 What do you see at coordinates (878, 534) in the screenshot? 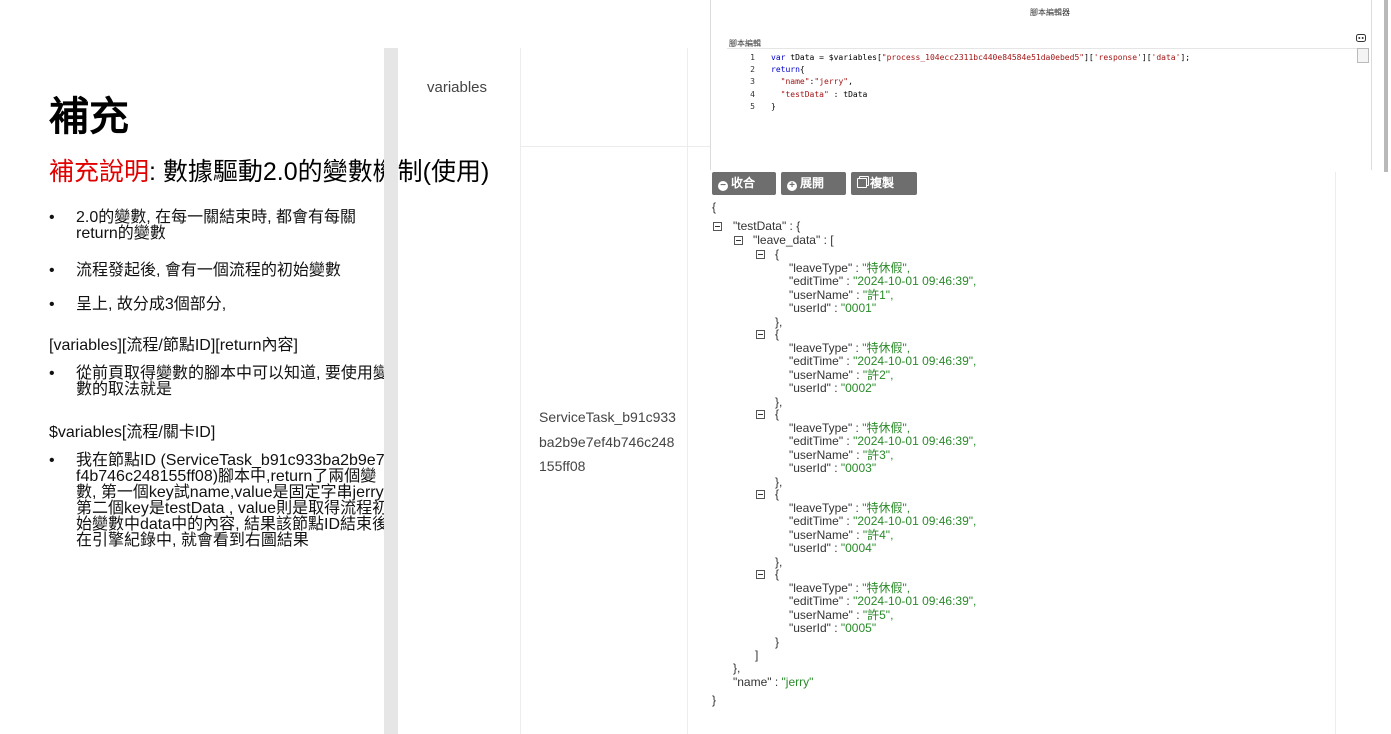
I see `json-value: "許4",` at bounding box center [878, 534].